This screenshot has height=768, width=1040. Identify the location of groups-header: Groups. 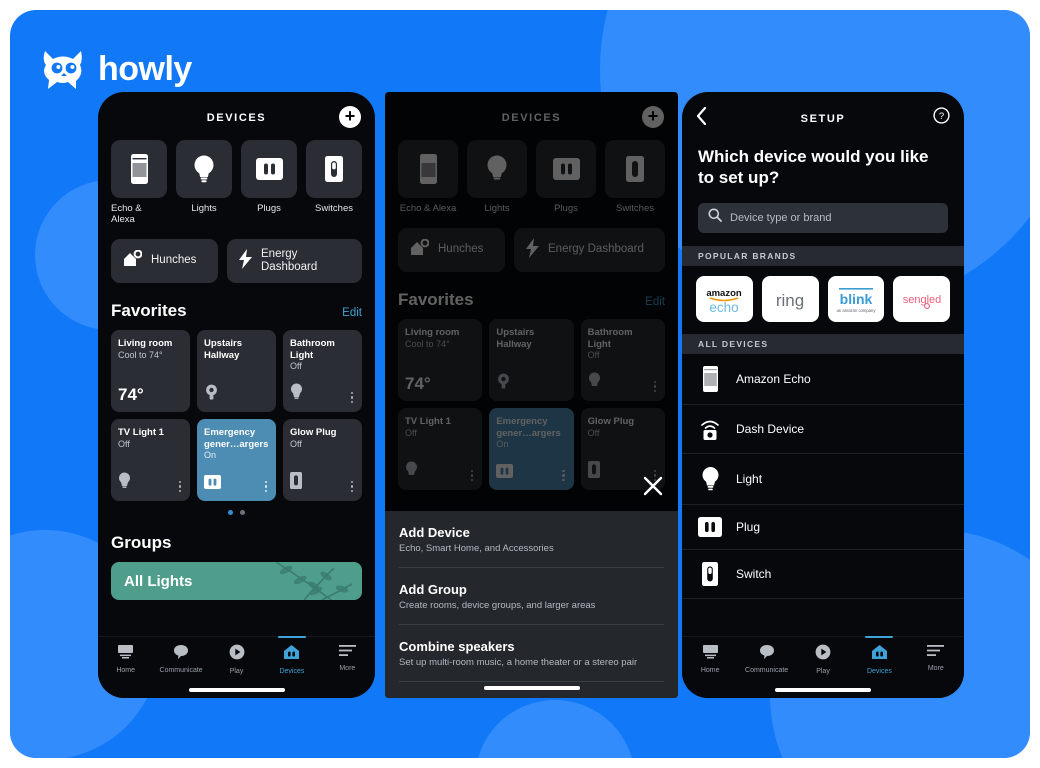
(236, 543).